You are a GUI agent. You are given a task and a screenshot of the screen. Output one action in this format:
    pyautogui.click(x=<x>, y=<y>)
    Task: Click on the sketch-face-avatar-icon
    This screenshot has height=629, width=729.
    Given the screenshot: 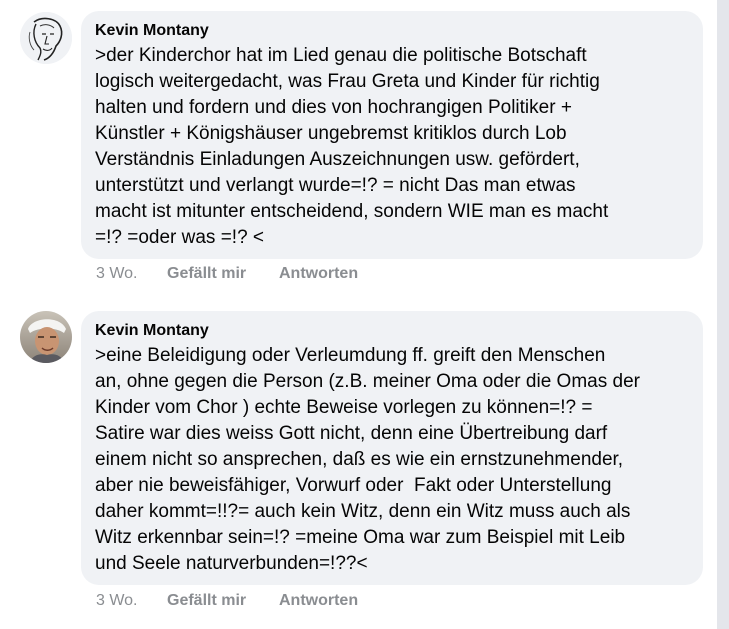 What is the action you would take?
    pyautogui.click(x=46, y=38)
    